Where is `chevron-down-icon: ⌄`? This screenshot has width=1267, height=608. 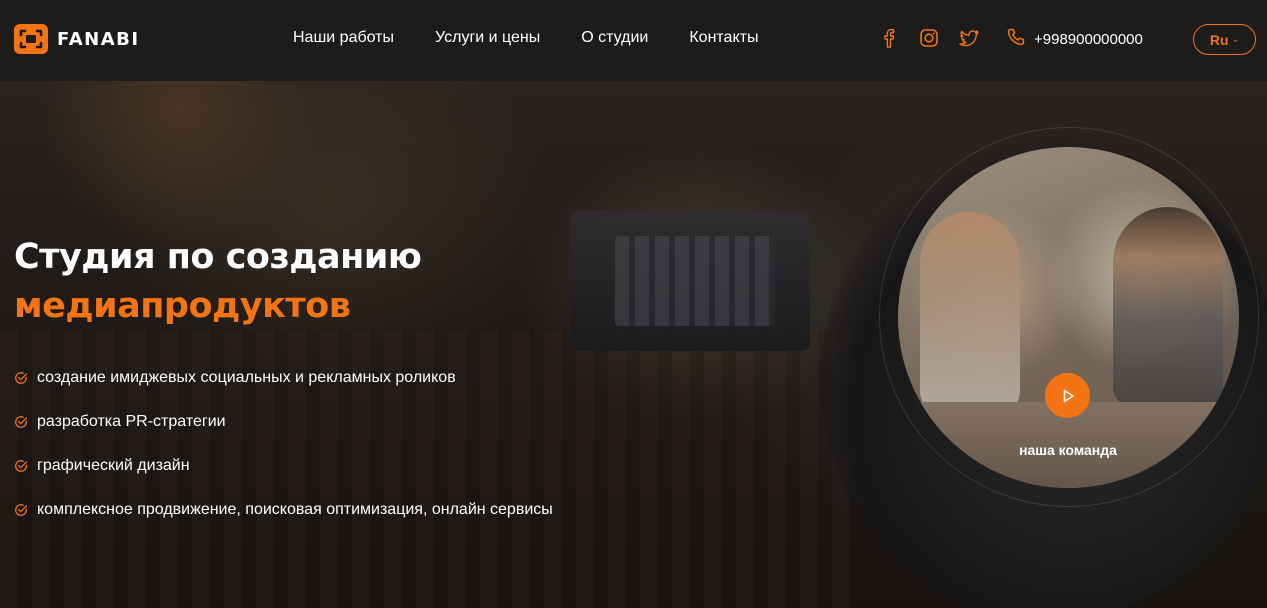 chevron-down-icon: ⌄ is located at coordinates (1235, 39).